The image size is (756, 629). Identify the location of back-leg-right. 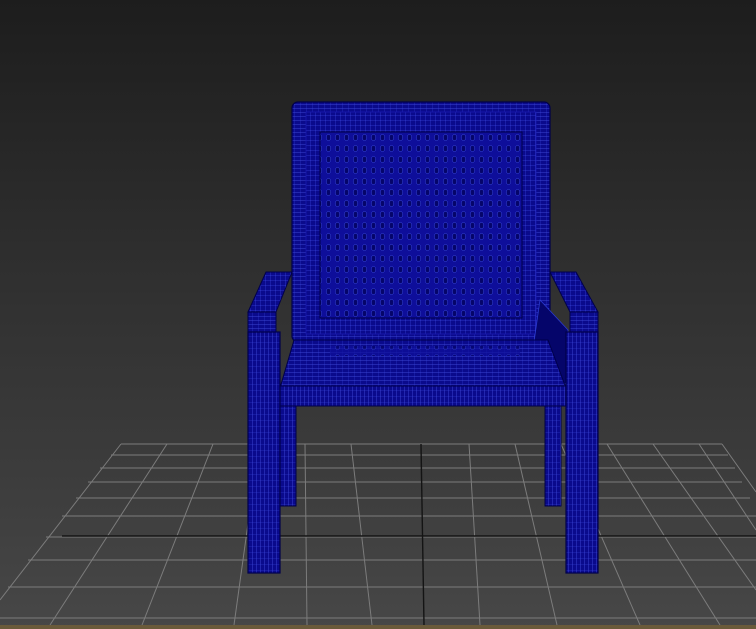
(553, 453).